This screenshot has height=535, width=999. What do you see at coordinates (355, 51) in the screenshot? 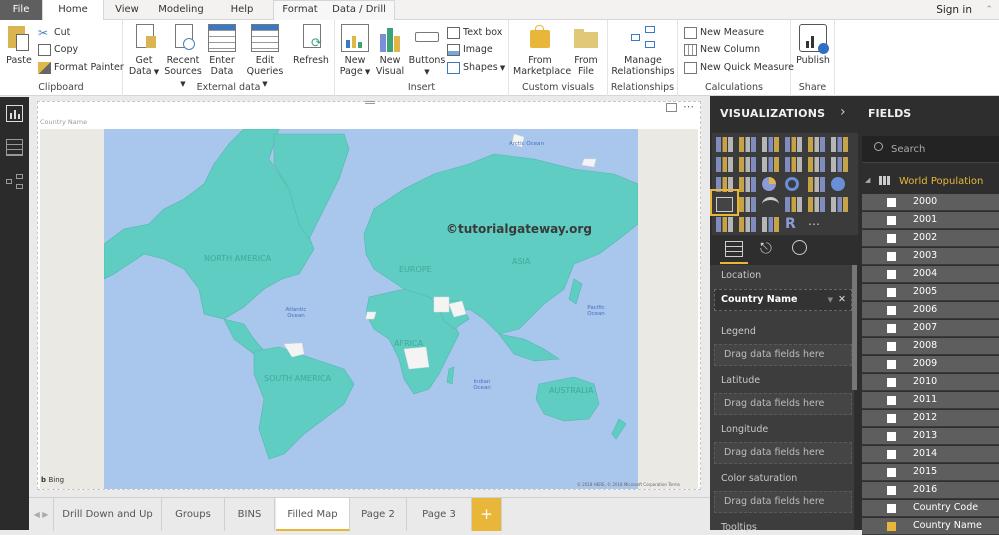
I see `new-page-button: New Page ▼` at bounding box center [355, 51].